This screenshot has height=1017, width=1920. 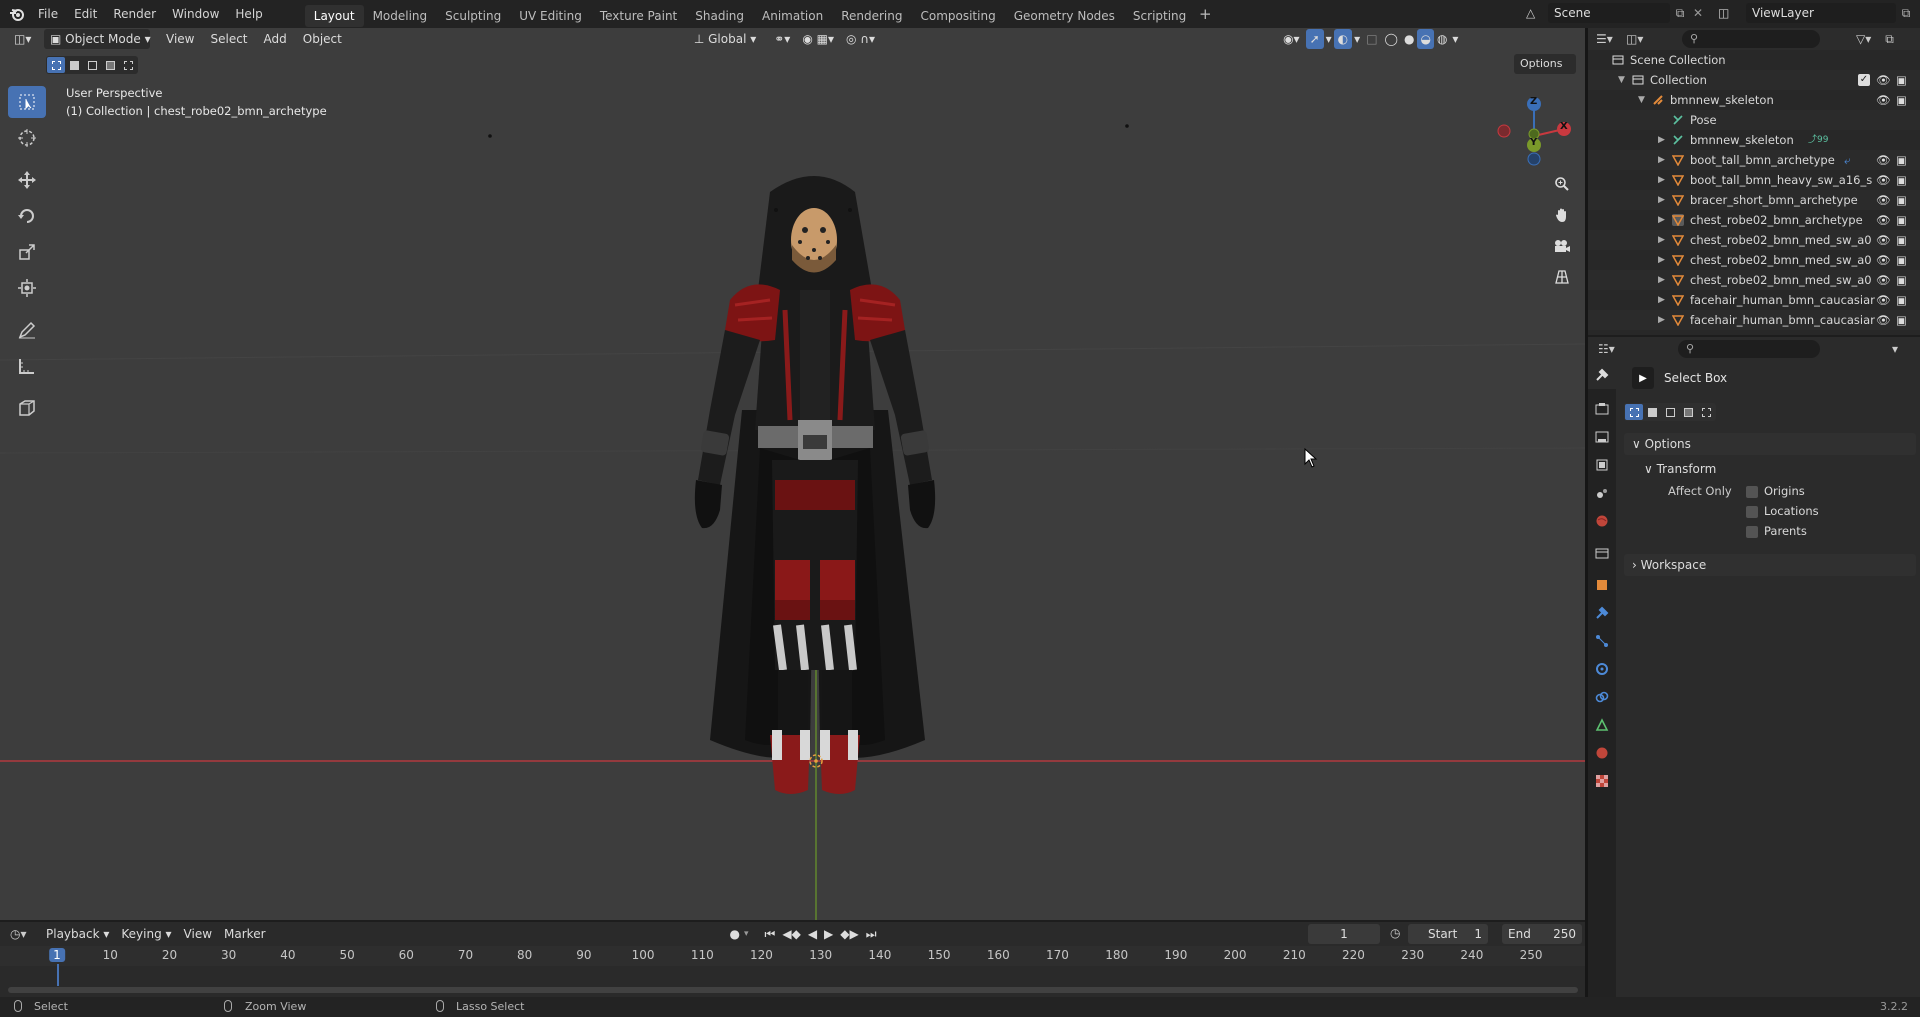 I want to click on mode-subtract-icon, so click(x=1670, y=412).